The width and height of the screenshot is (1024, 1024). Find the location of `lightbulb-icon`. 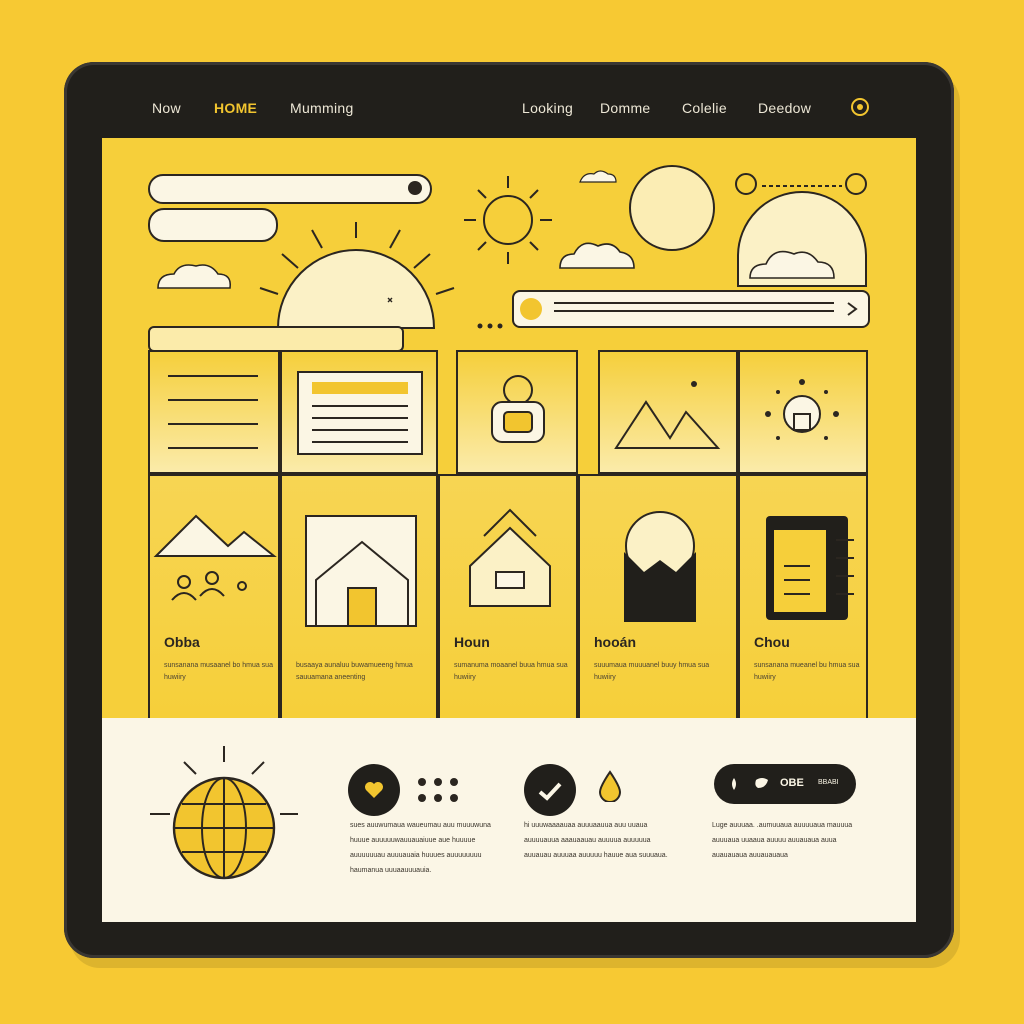

lightbulb-icon is located at coordinates (802, 409).